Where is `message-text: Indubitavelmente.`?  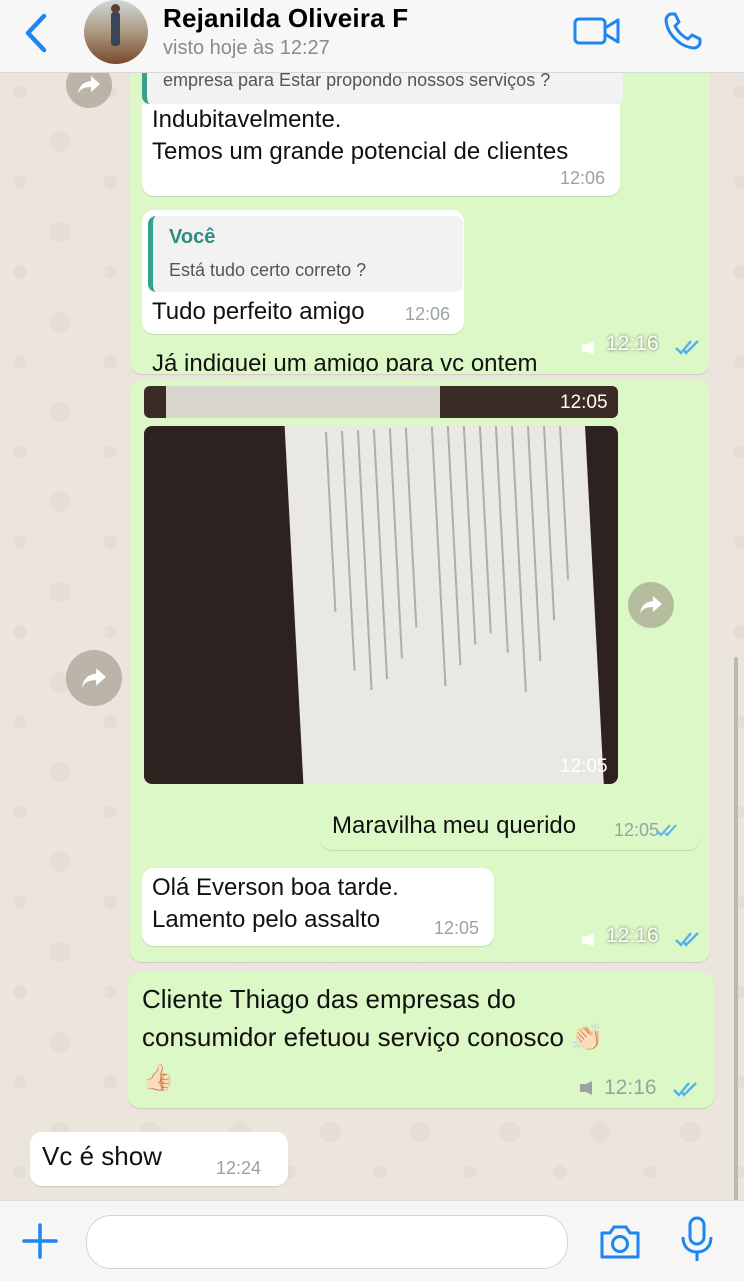
message-text: Indubitavelmente. is located at coordinates (247, 119).